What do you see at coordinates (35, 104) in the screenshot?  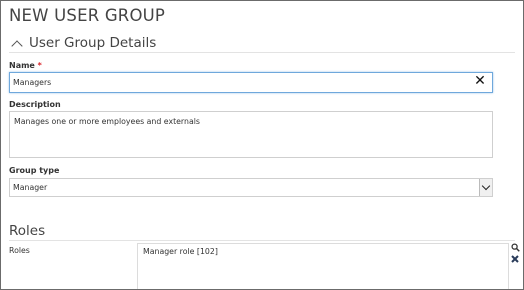 I see `description-label: Description` at bounding box center [35, 104].